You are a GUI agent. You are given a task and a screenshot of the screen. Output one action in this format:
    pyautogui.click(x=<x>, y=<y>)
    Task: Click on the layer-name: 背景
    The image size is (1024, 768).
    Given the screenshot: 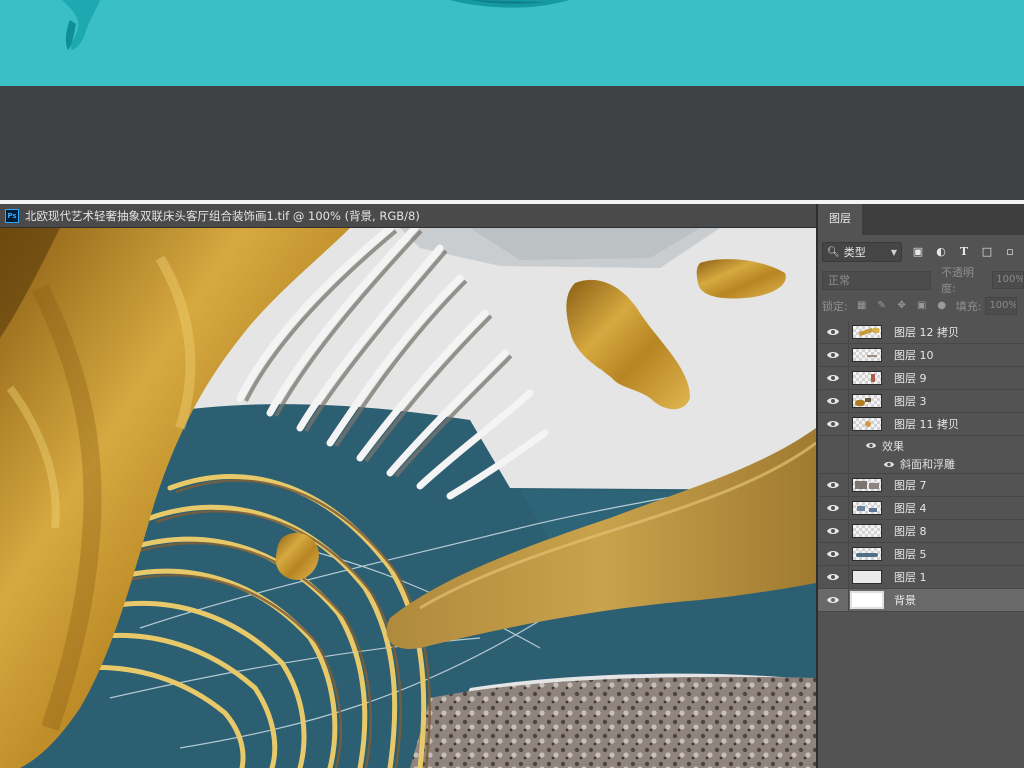 What is the action you would take?
    pyautogui.click(x=905, y=600)
    